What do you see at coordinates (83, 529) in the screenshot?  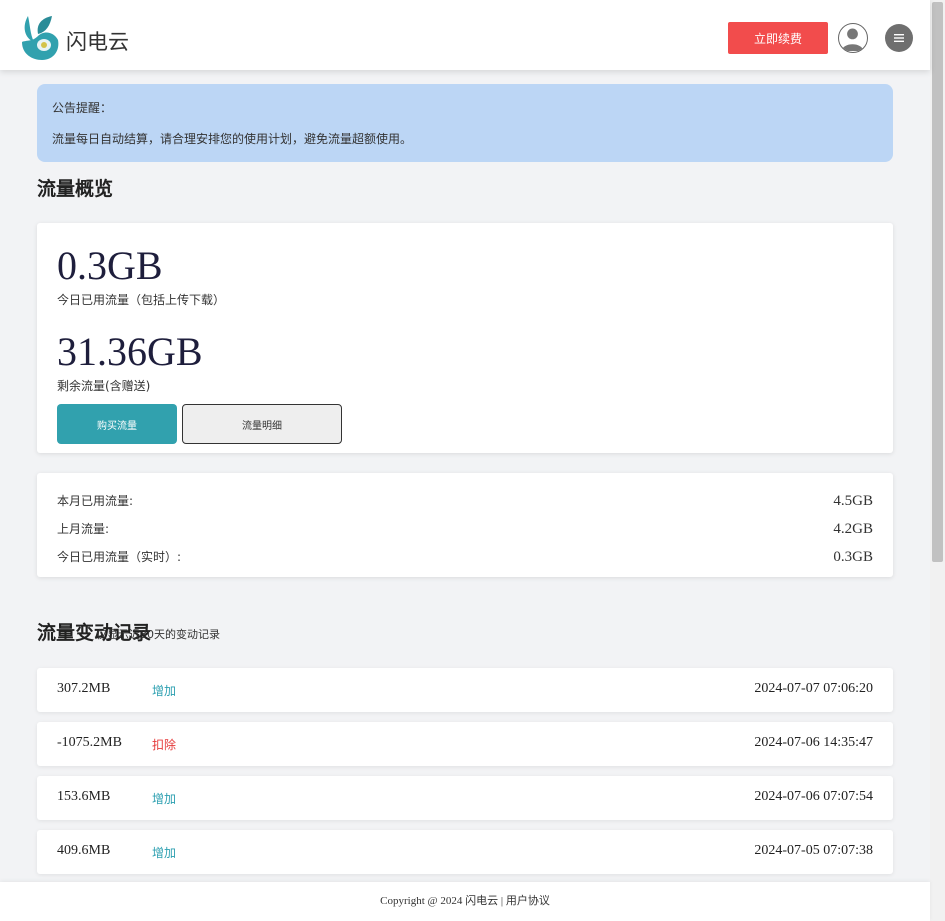 I see `stat-label: 上月流量:` at bounding box center [83, 529].